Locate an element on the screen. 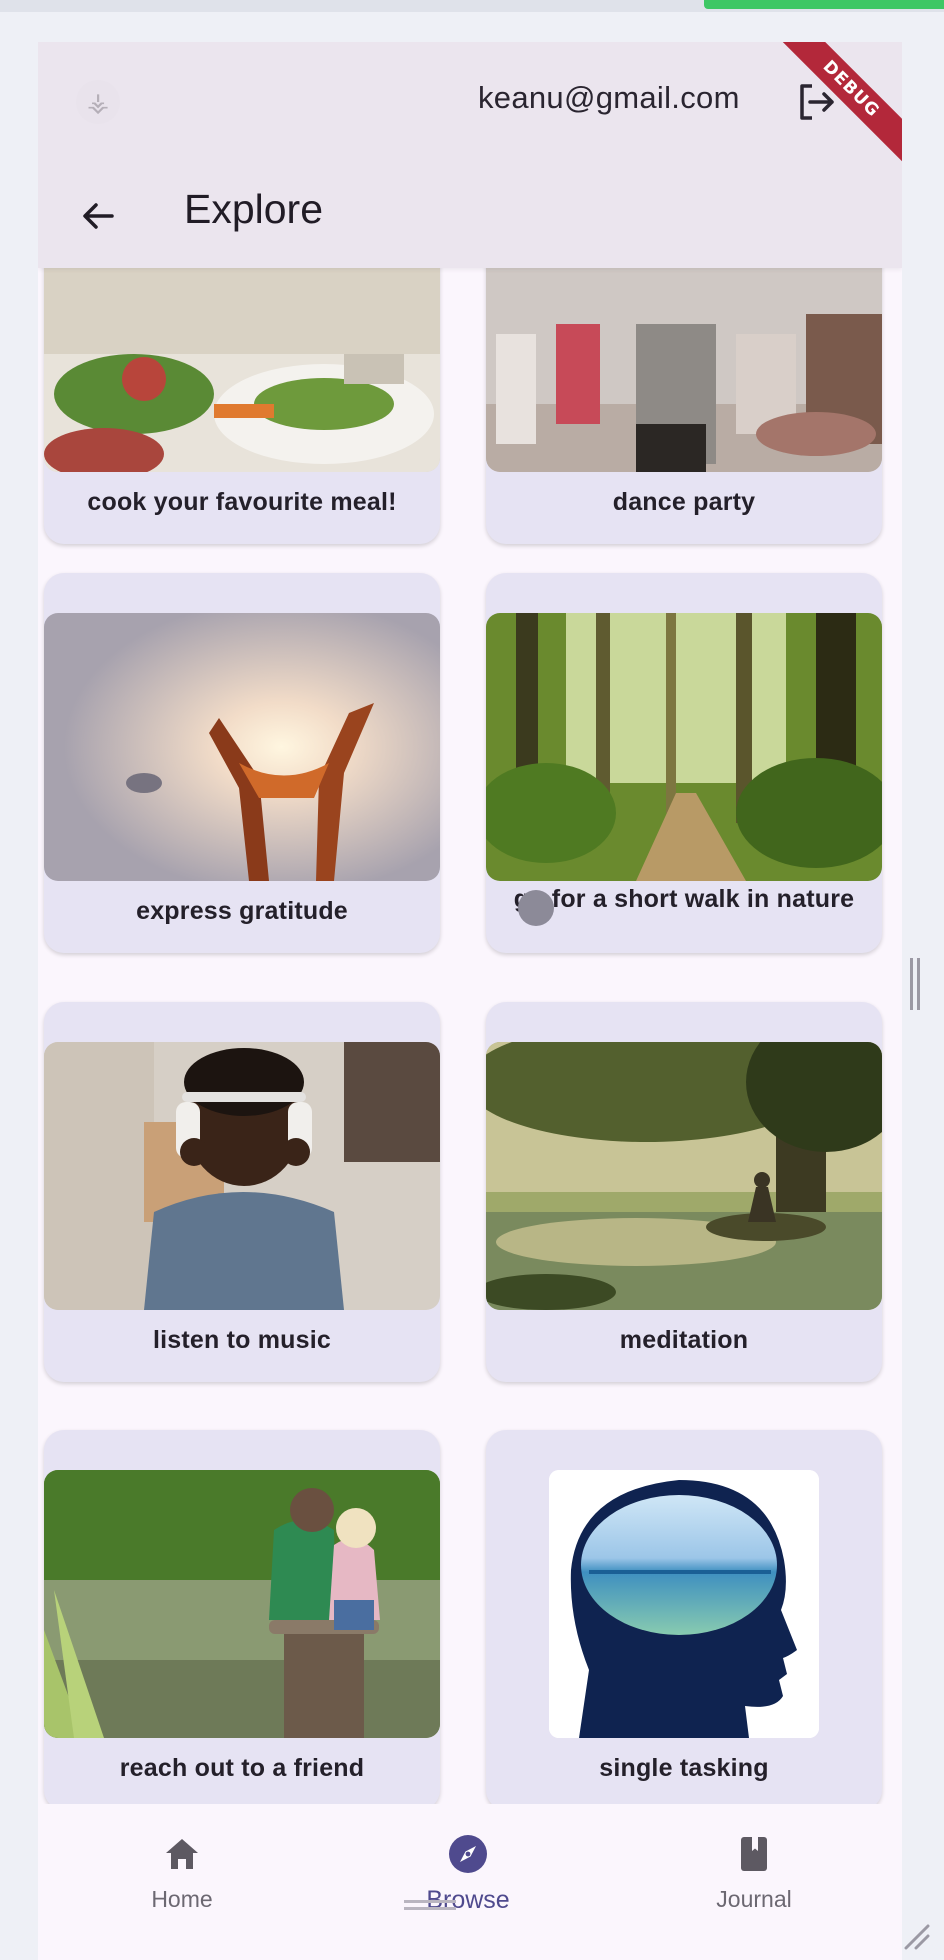 This screenshot has height=1960, width=944. user-email: keanu@gmail.com is located at coordinates (609, 97).